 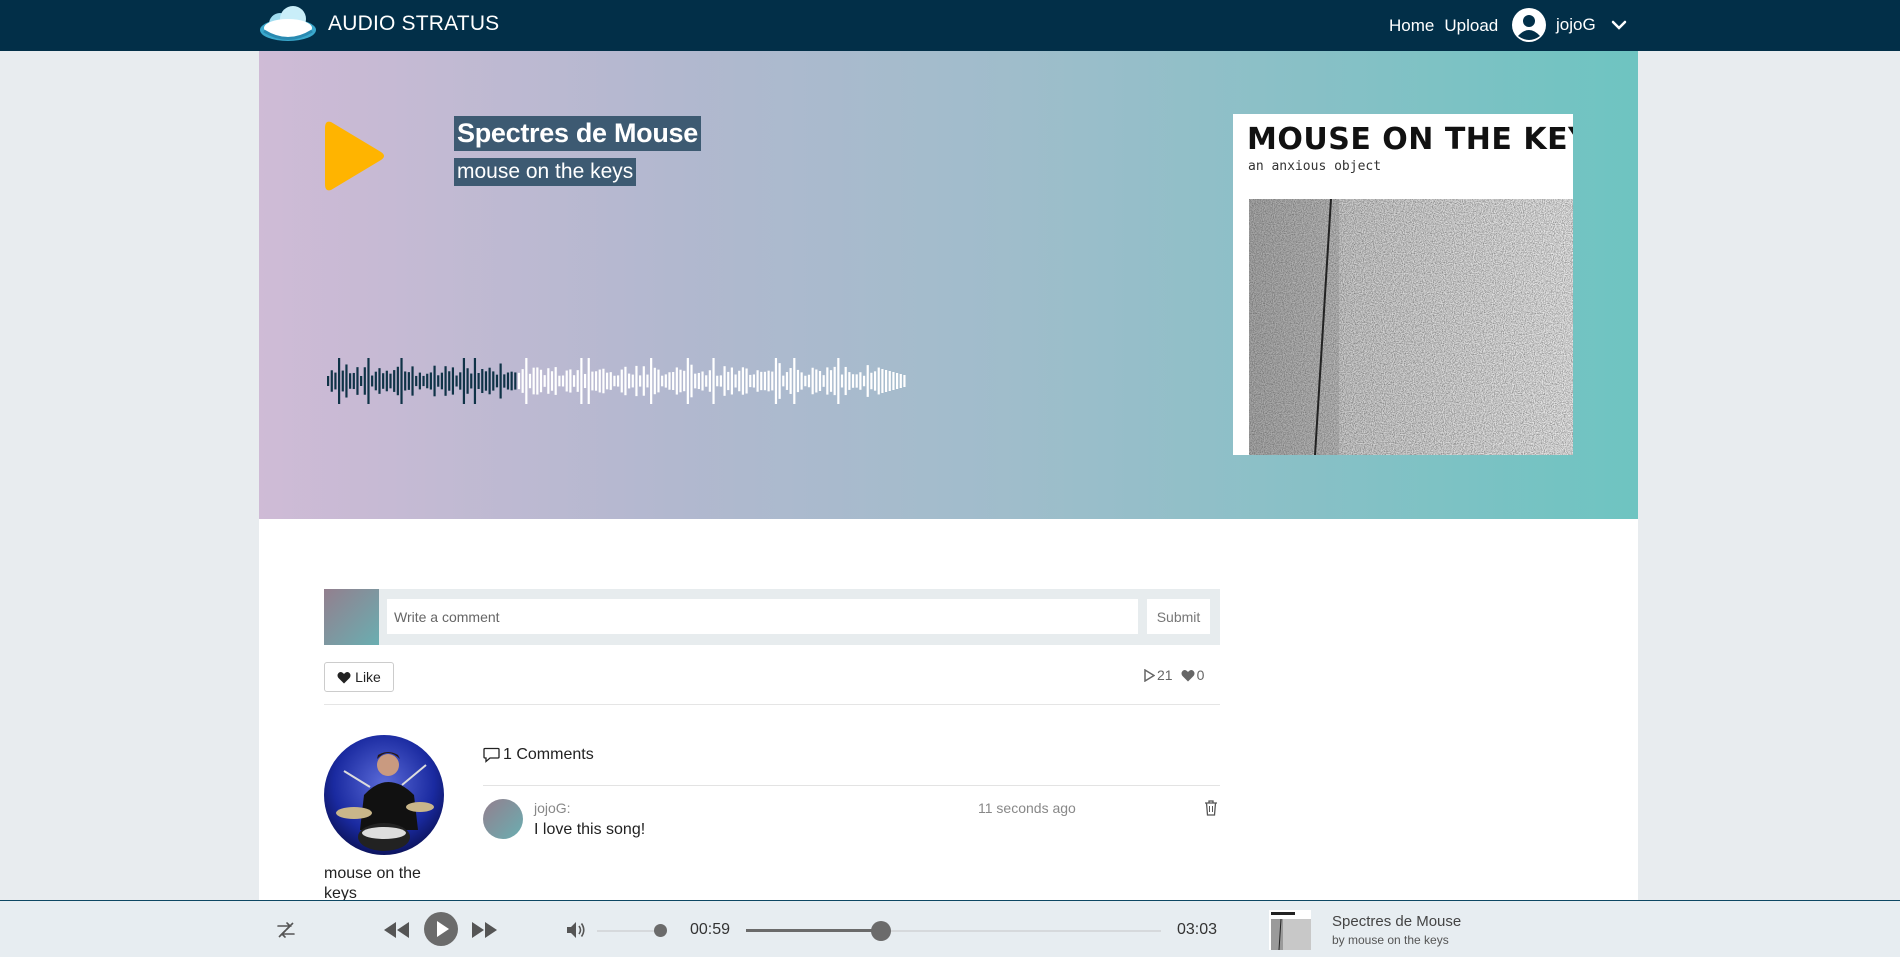 I want to click on comments-count: 1 Comments, so click(x=548, y=754).